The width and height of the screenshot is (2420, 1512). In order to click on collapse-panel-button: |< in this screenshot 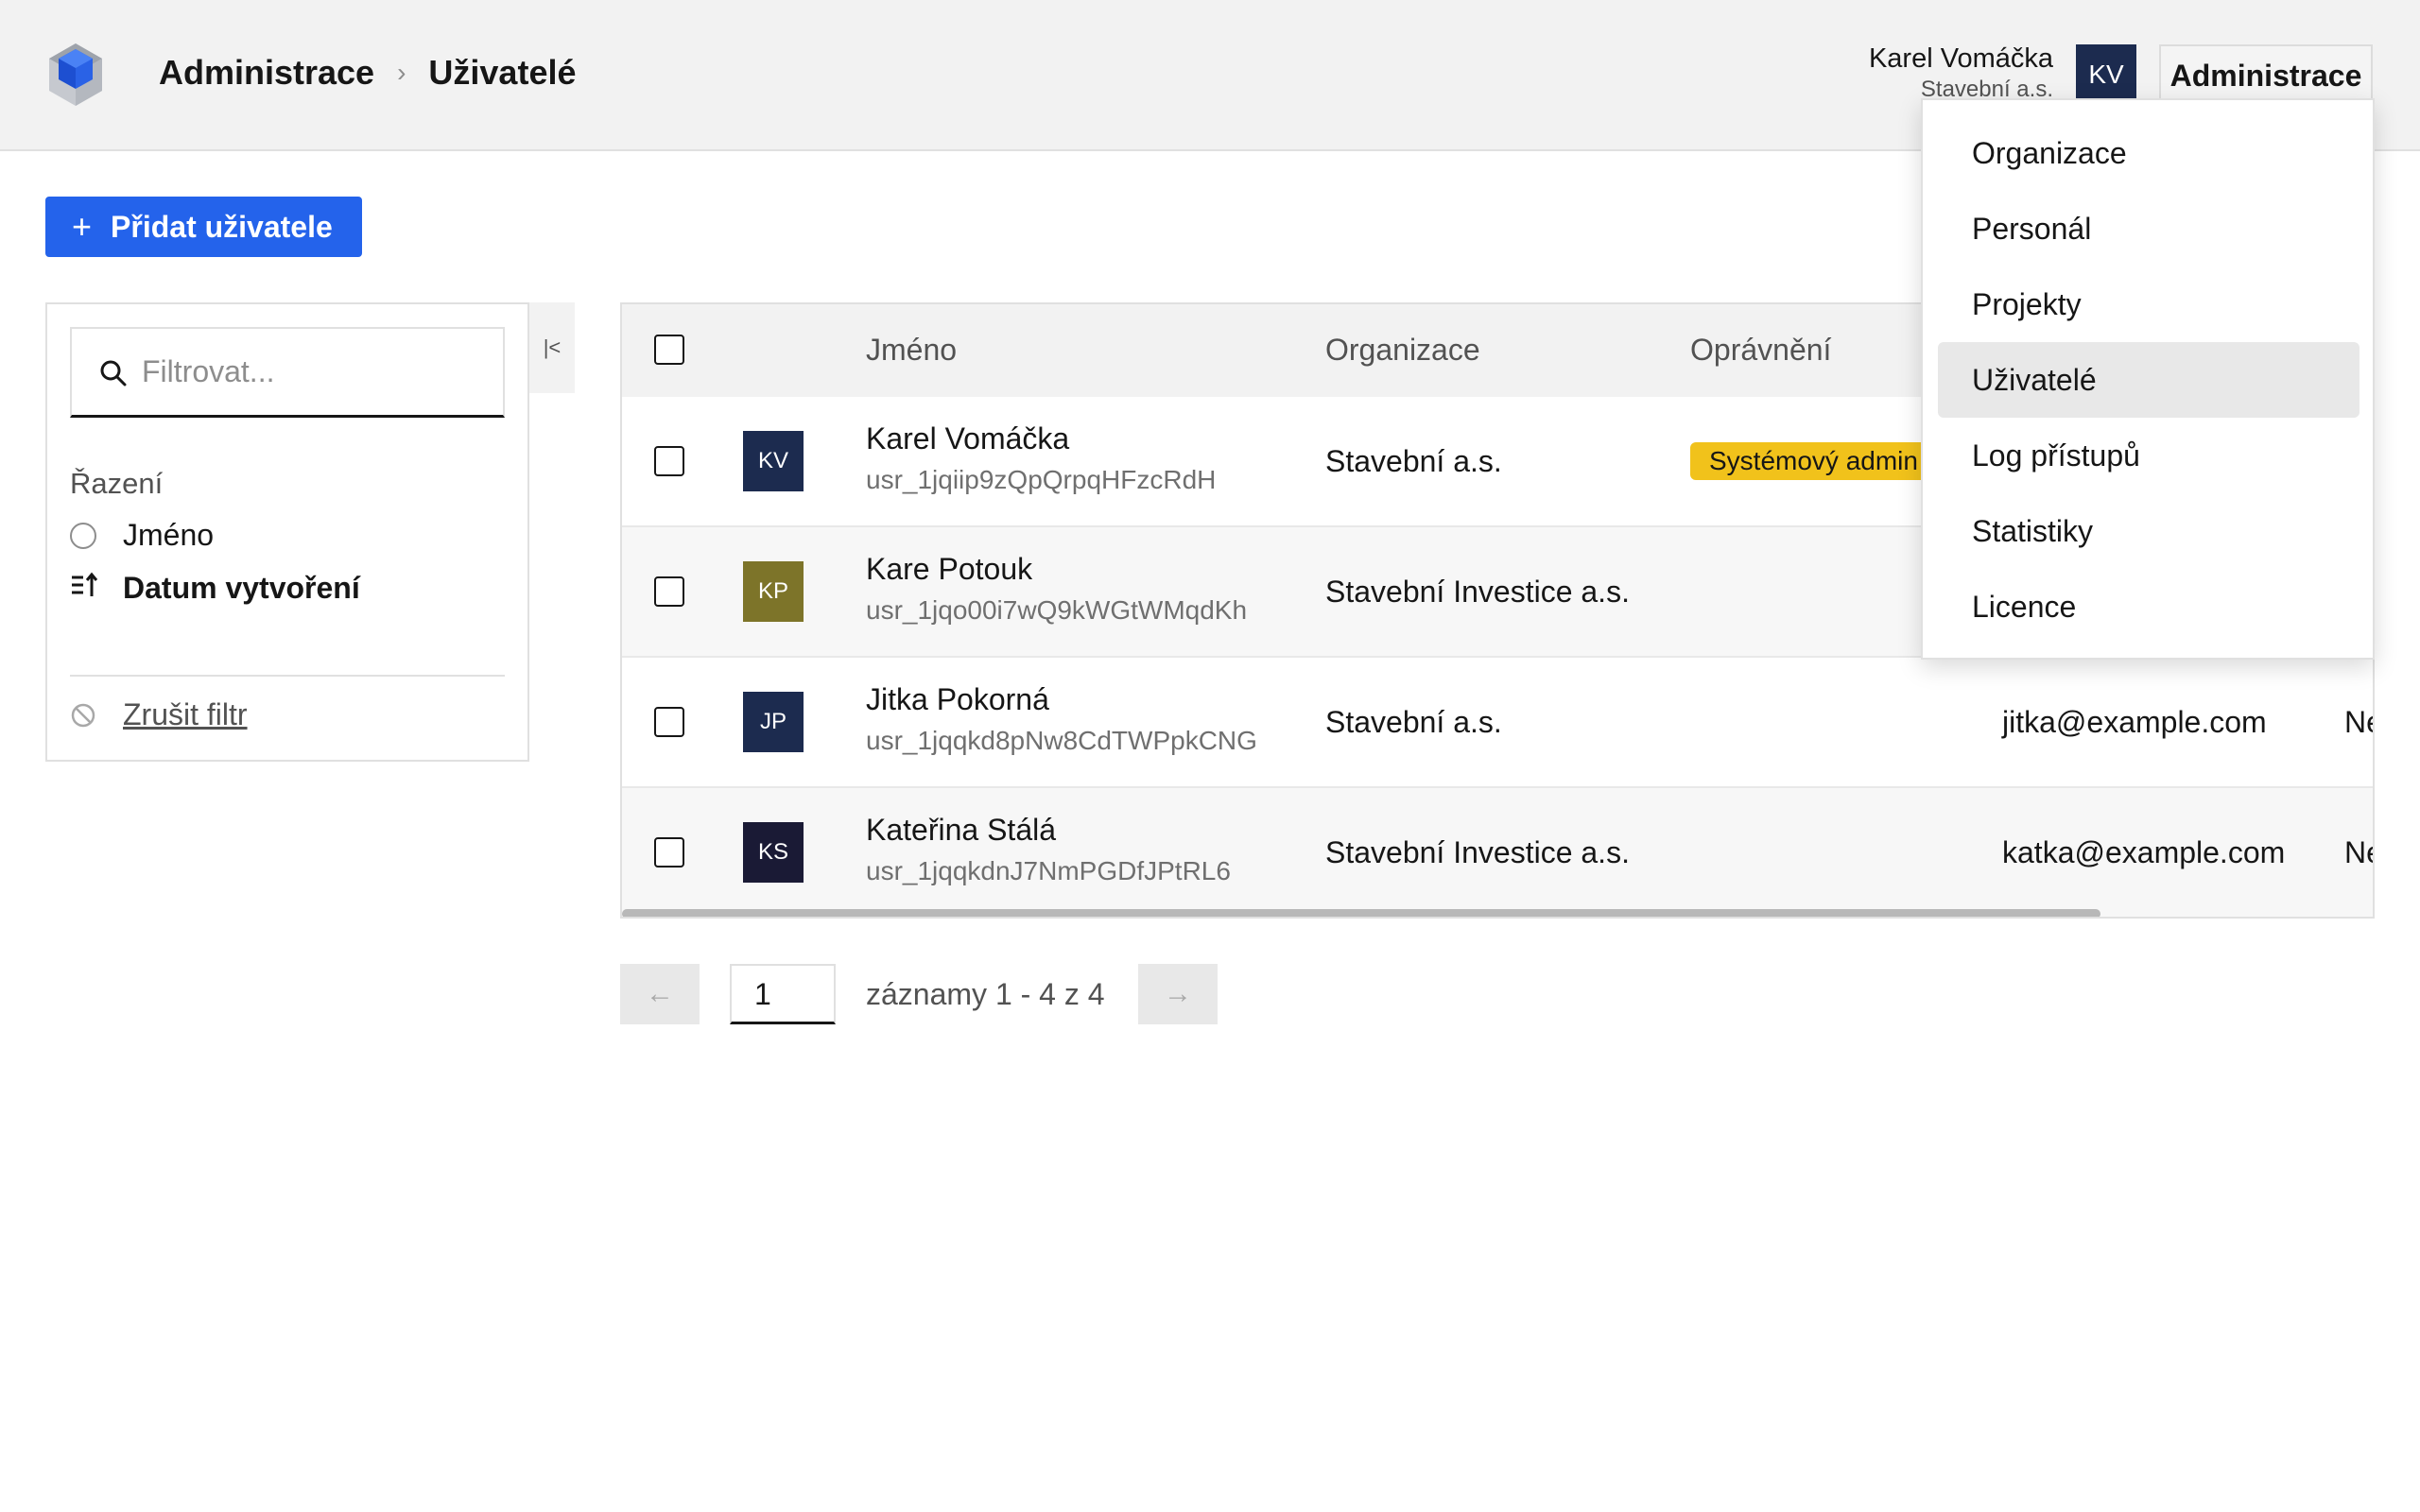, I will do `click(552, 347)`.